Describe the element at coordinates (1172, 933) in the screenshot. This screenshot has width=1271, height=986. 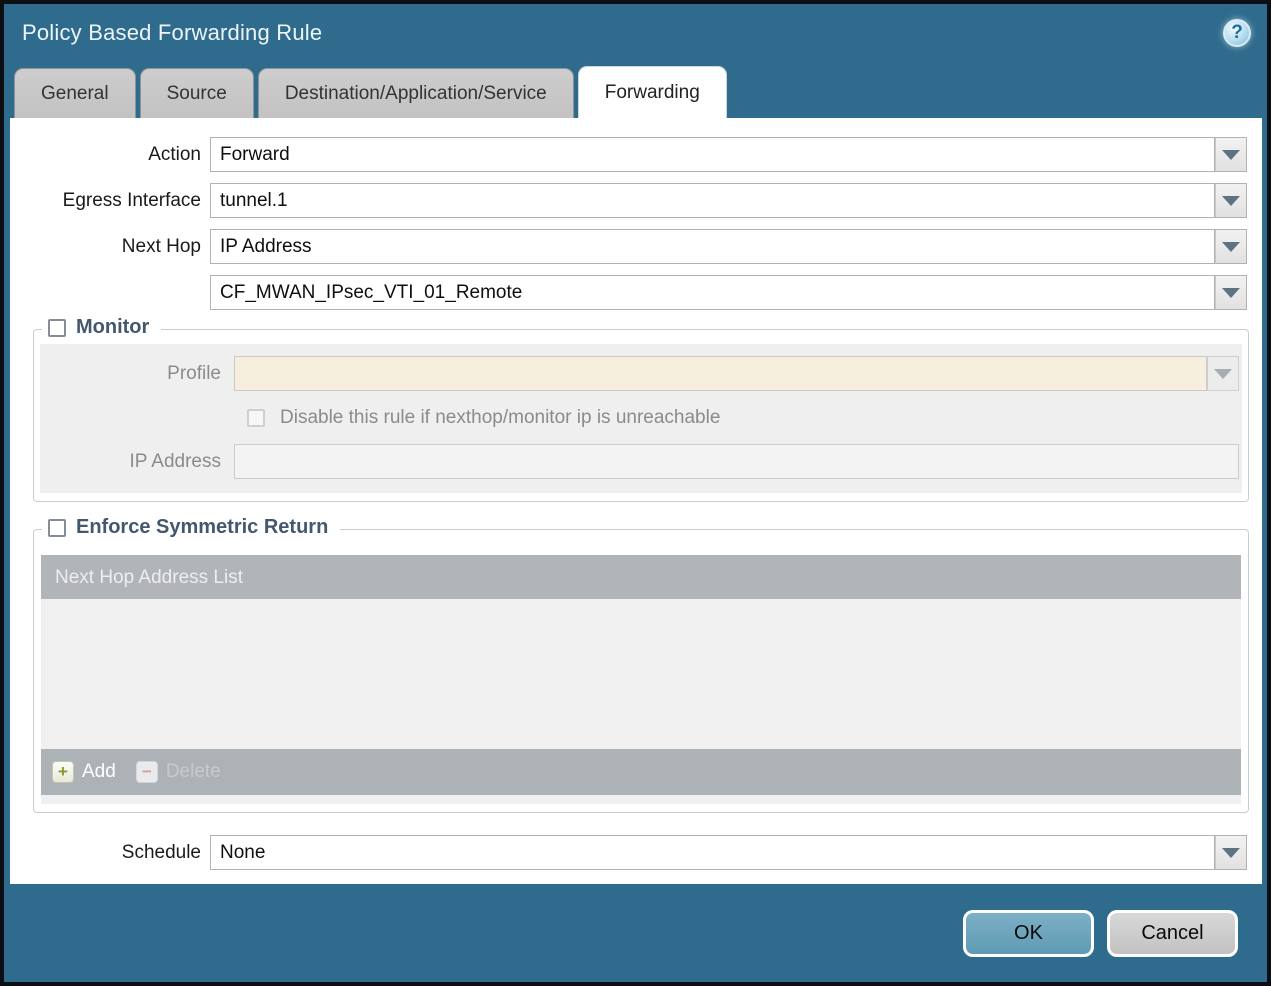
I see `cancel-button: Cancel` at that location.